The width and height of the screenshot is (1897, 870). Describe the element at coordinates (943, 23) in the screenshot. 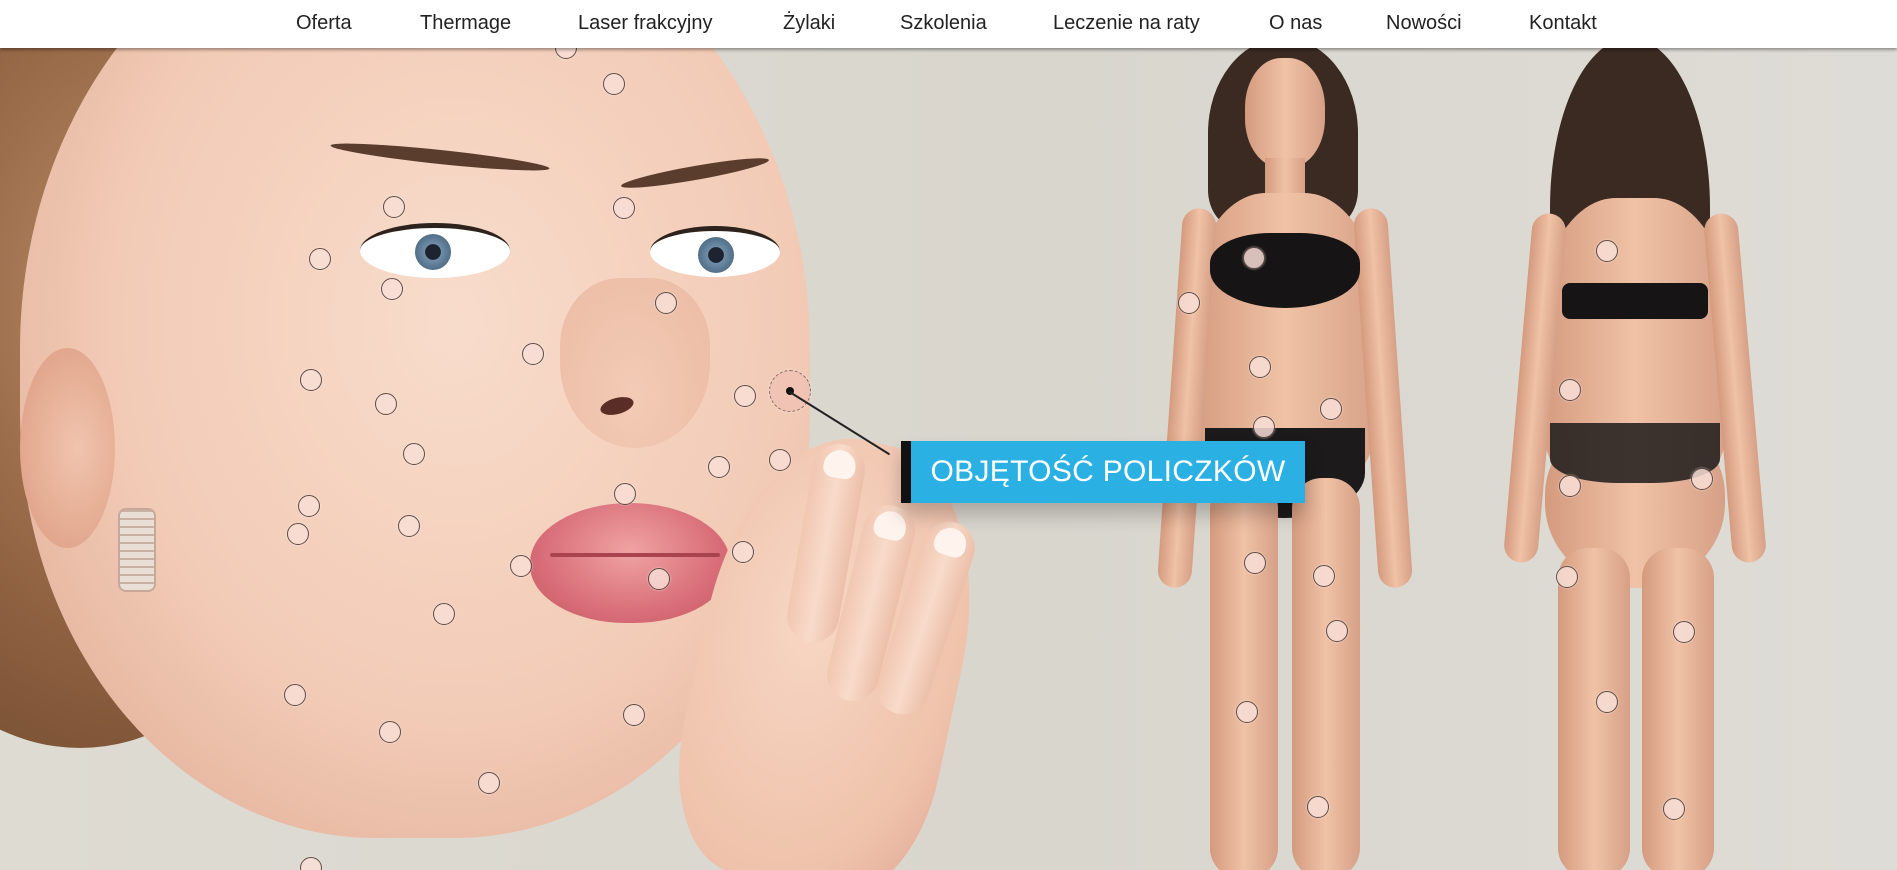

I see `nav-item-szkolenia: Szkolenia` at that location.